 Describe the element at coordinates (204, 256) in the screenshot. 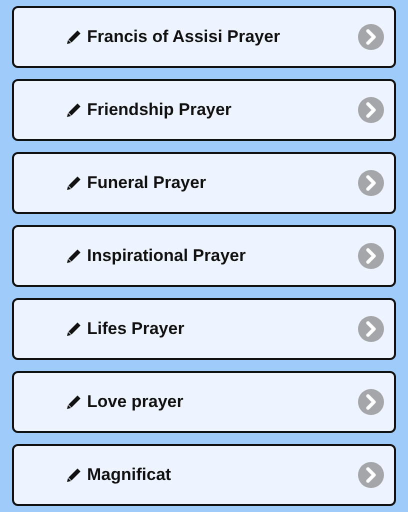

I see `prayer-list-item: Inspirational Prayer` at that location.